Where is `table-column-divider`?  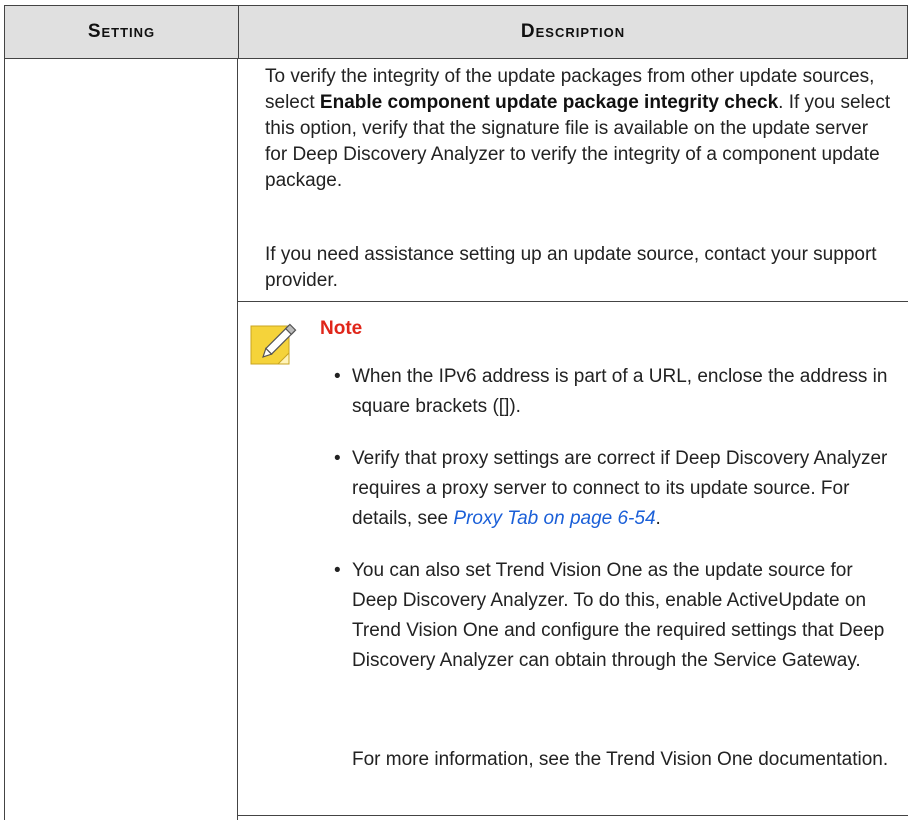 table-column-divider is located at coordinates (237, 439).